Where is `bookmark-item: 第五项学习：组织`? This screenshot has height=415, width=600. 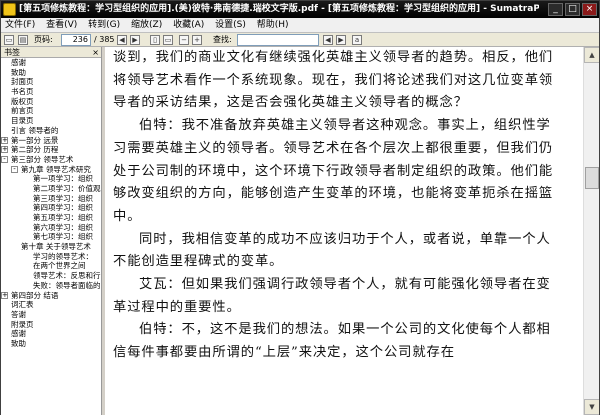
bookmark-item: 第五项学习：组织 is located at coordinates (51, 218).